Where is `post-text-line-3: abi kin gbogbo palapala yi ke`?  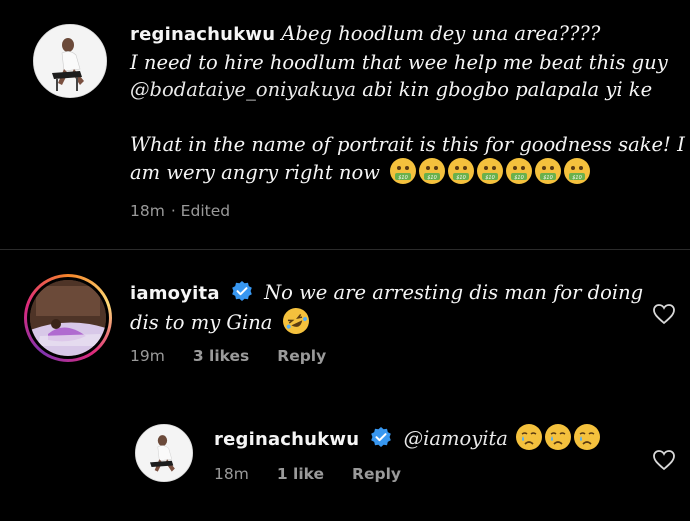
post-text-line-3: abi kin gbogbo palapala yi ke is located at coordinates (507, 89).